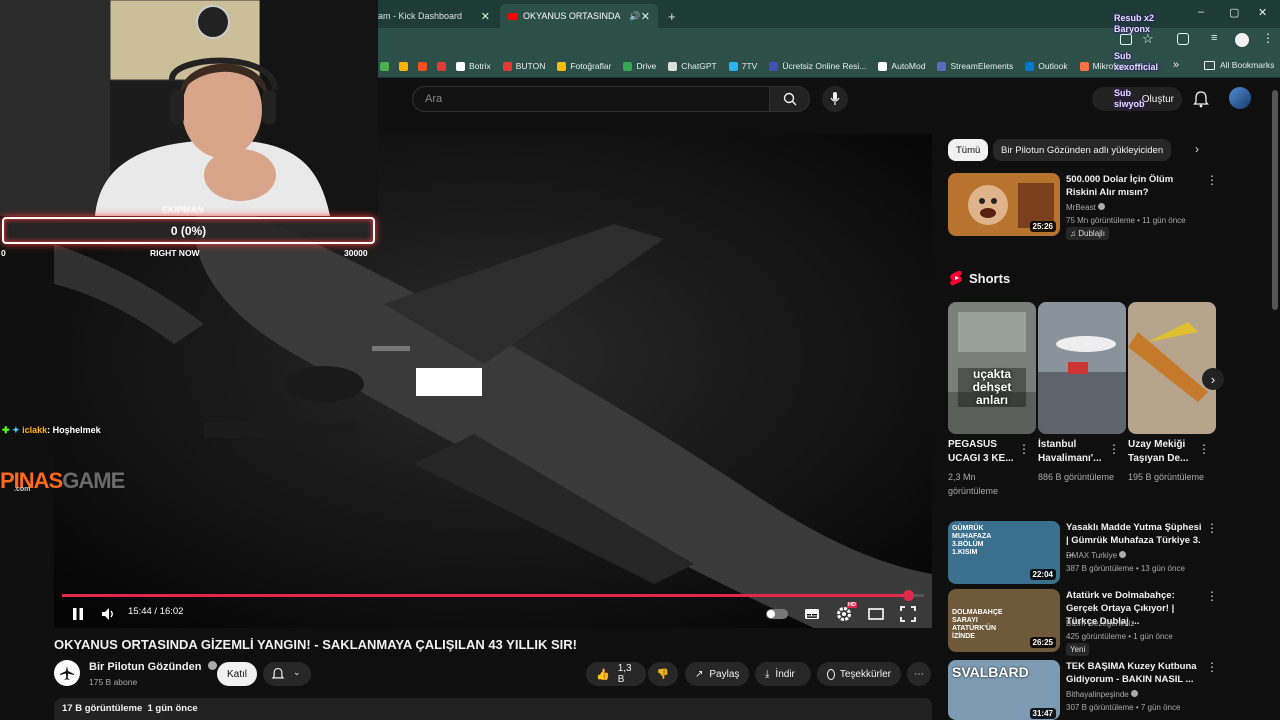  What do you see at coordinates (1201, 99) in the screenshot?
I see `notifications-bell-icon` at bounding box center [1201, 99].